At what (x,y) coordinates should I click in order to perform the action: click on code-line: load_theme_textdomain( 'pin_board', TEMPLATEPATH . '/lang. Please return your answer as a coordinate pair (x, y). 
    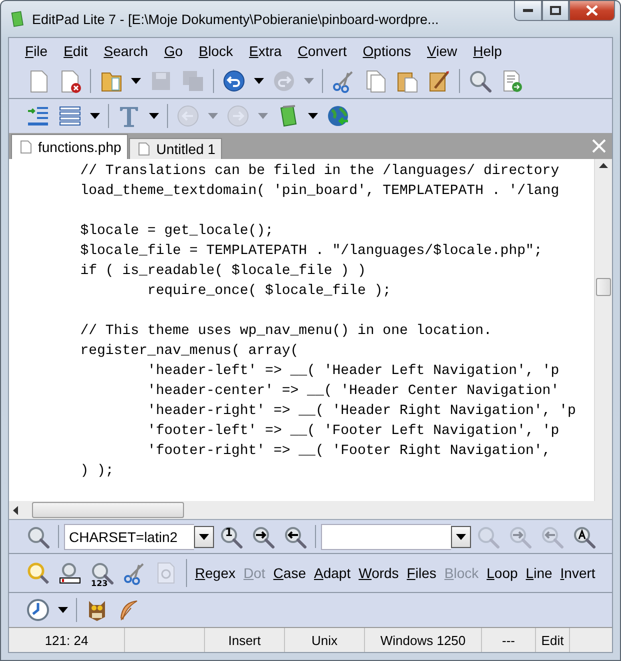
    Looking at the image, I should click on (319, 191).